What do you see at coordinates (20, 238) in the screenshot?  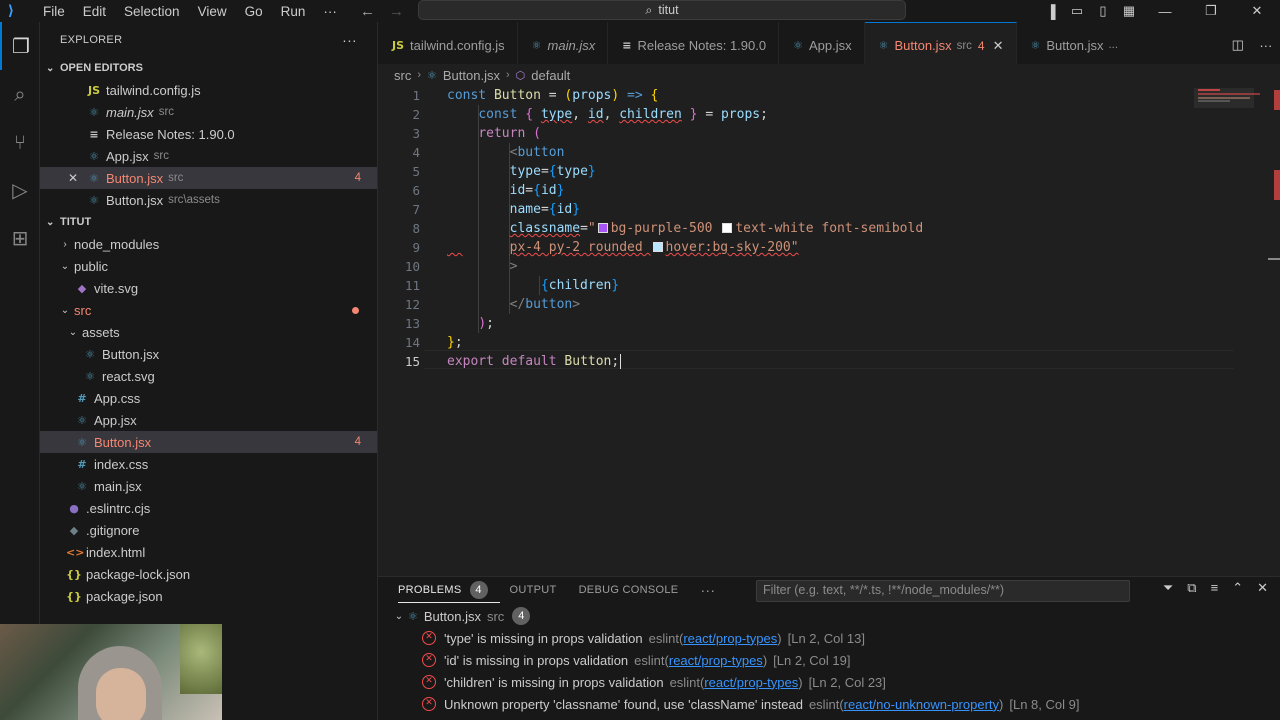 I see `extensions-icon: ⊞` at bounding box center [20, 238].